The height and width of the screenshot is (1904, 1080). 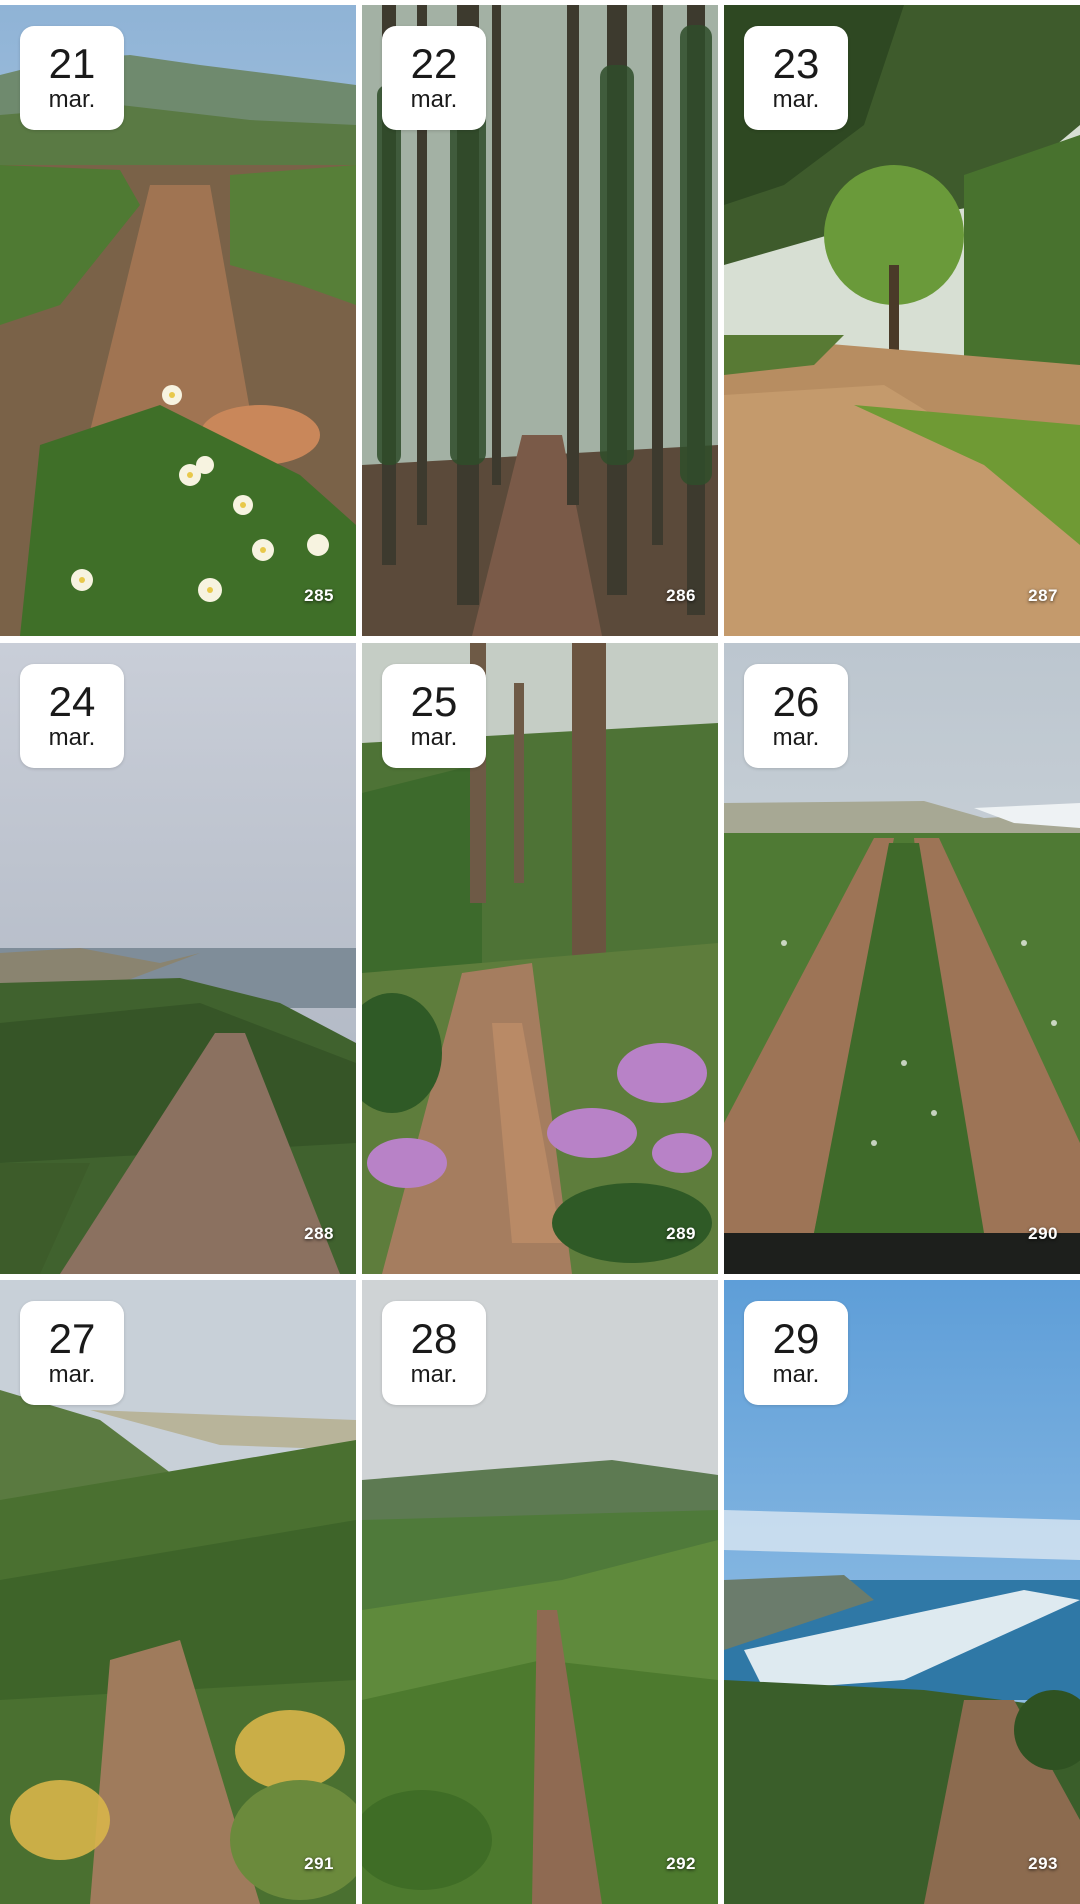 What do you see at coordinates (902, 958) in the screenshot?
I see `photo-tile-6: 26 mar. 290` at bounding box center [902, 958].